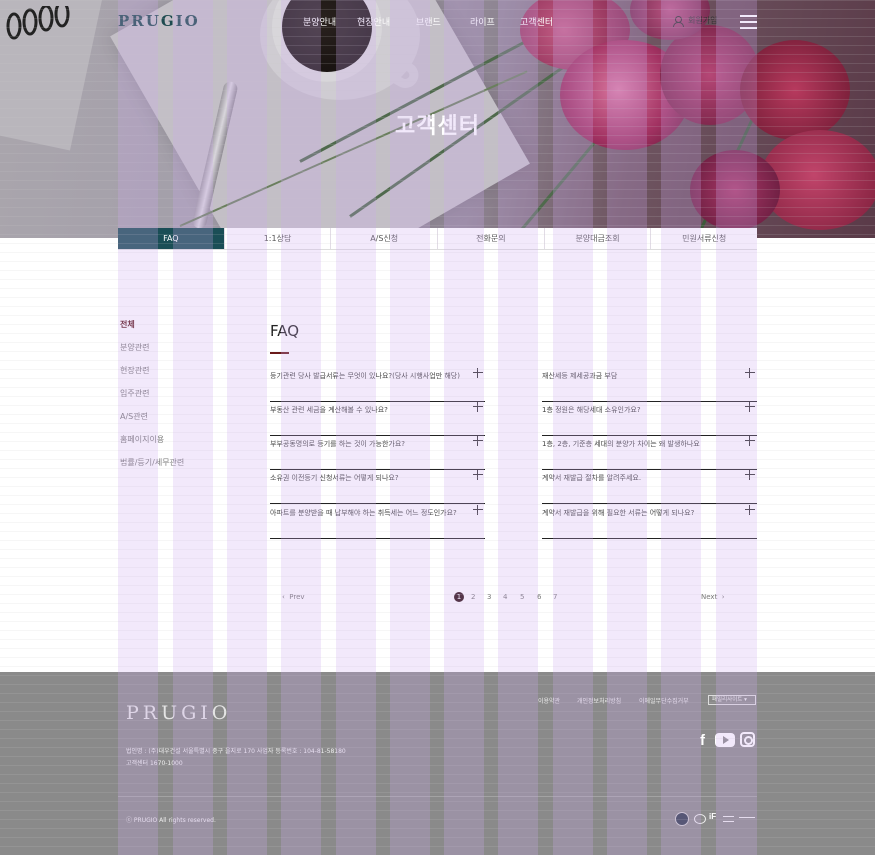  Describe the element at coordinates (363, 513) in the screenshot. I see `faq-question: 아파트를 분양받을 때 납부해야 하는 취득세는 어느 정도인가요?` at that location.